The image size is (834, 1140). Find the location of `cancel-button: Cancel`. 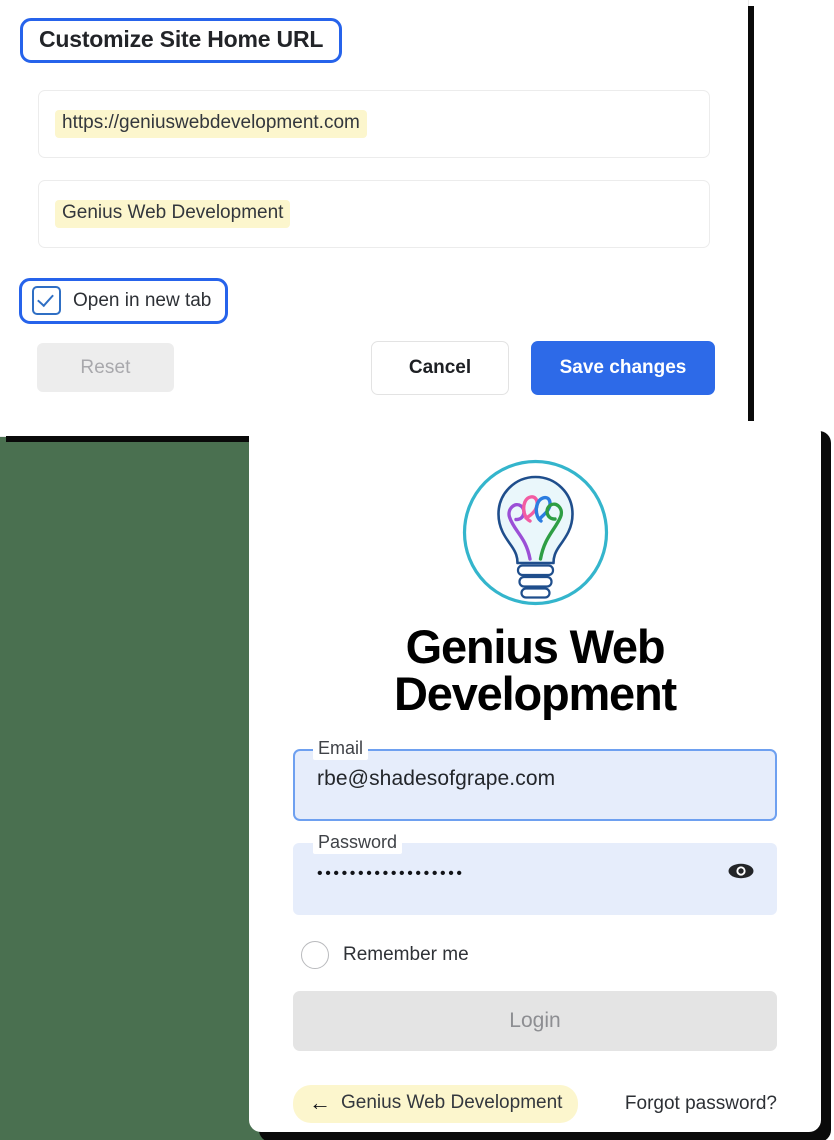

cancel-button: Cancel is located at coordinates (440, 368).